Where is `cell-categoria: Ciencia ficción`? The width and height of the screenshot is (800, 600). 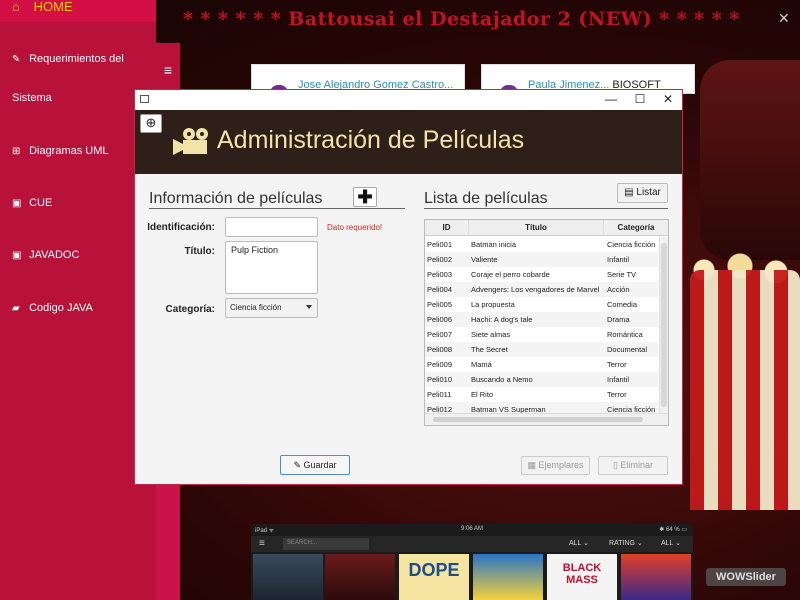 cell-categoria: Ciencia ficción is located at coordinates (631, 244).